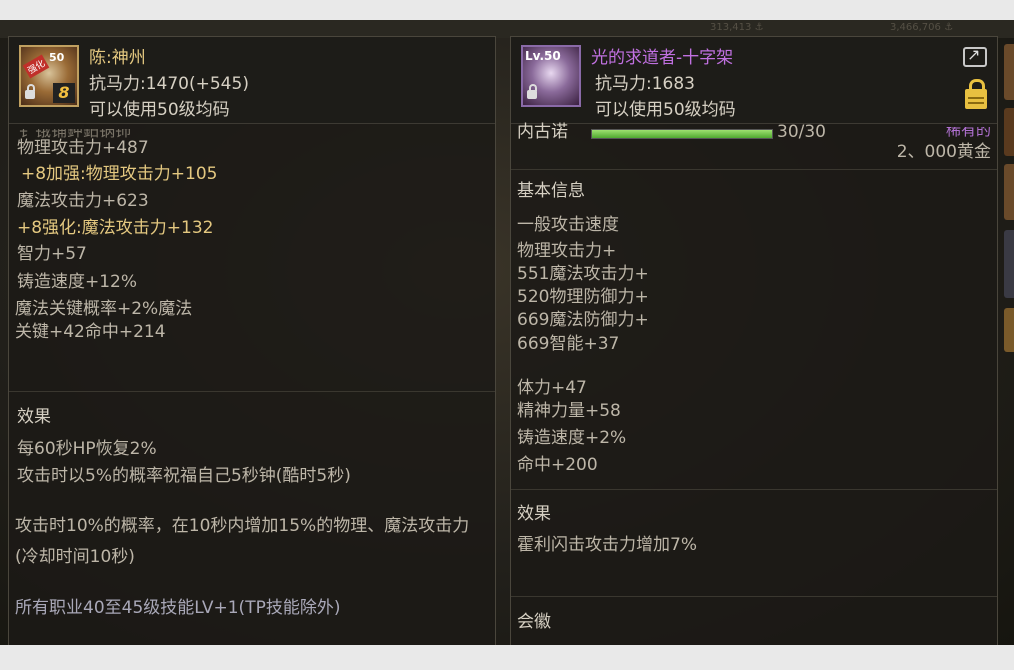 Image resolution: width=1014 pixels, height=670 pixels. Describe the element at coordinates (542, 132) in the screenshot. I see `durability-label: 内古诺` at that location.